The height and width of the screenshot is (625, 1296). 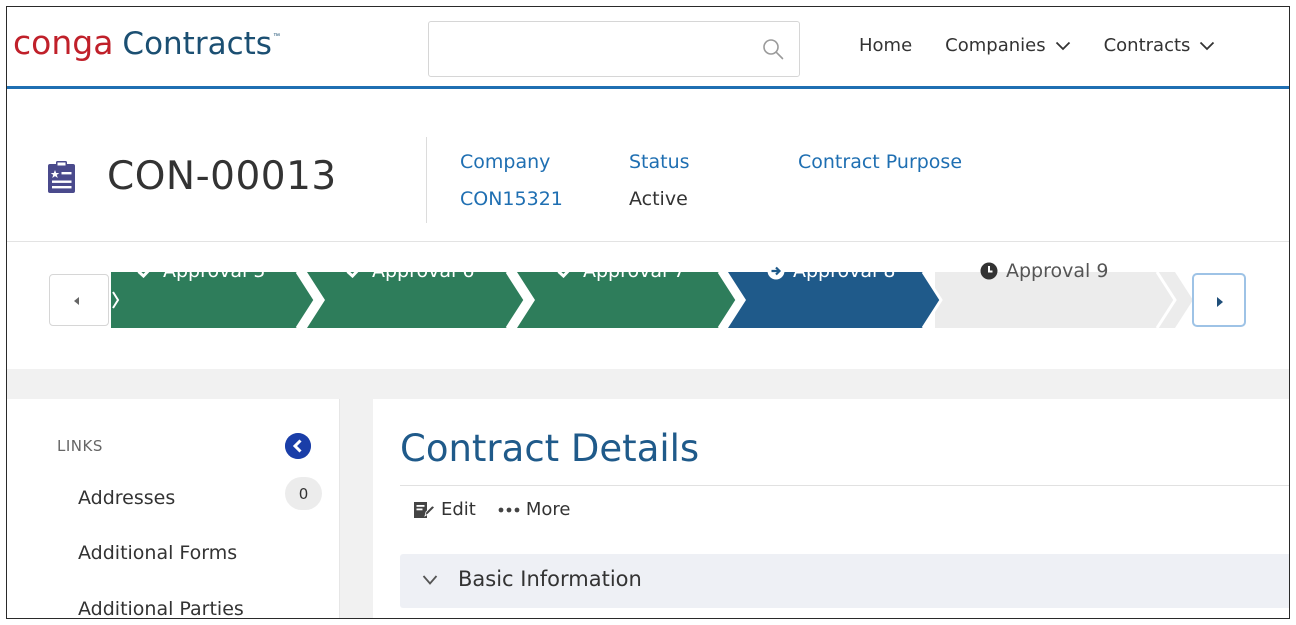 I want to click on section-label: Basic Information, so click(x=550, y=579).